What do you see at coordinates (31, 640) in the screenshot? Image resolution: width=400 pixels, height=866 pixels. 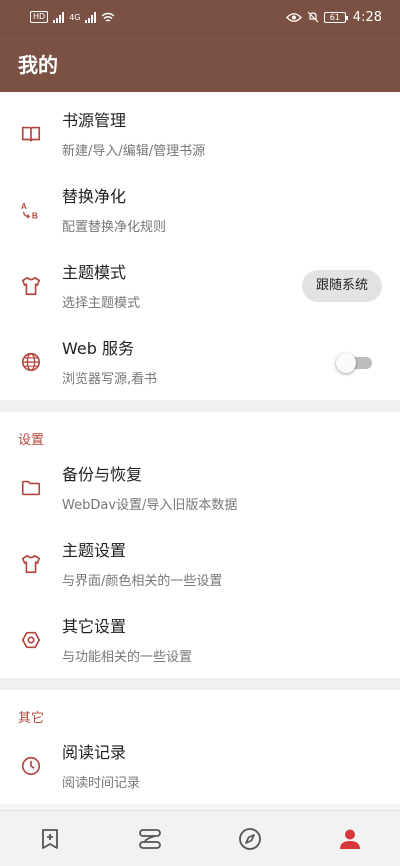 I see `hexagon-icon` at bounding box center [31, 640].